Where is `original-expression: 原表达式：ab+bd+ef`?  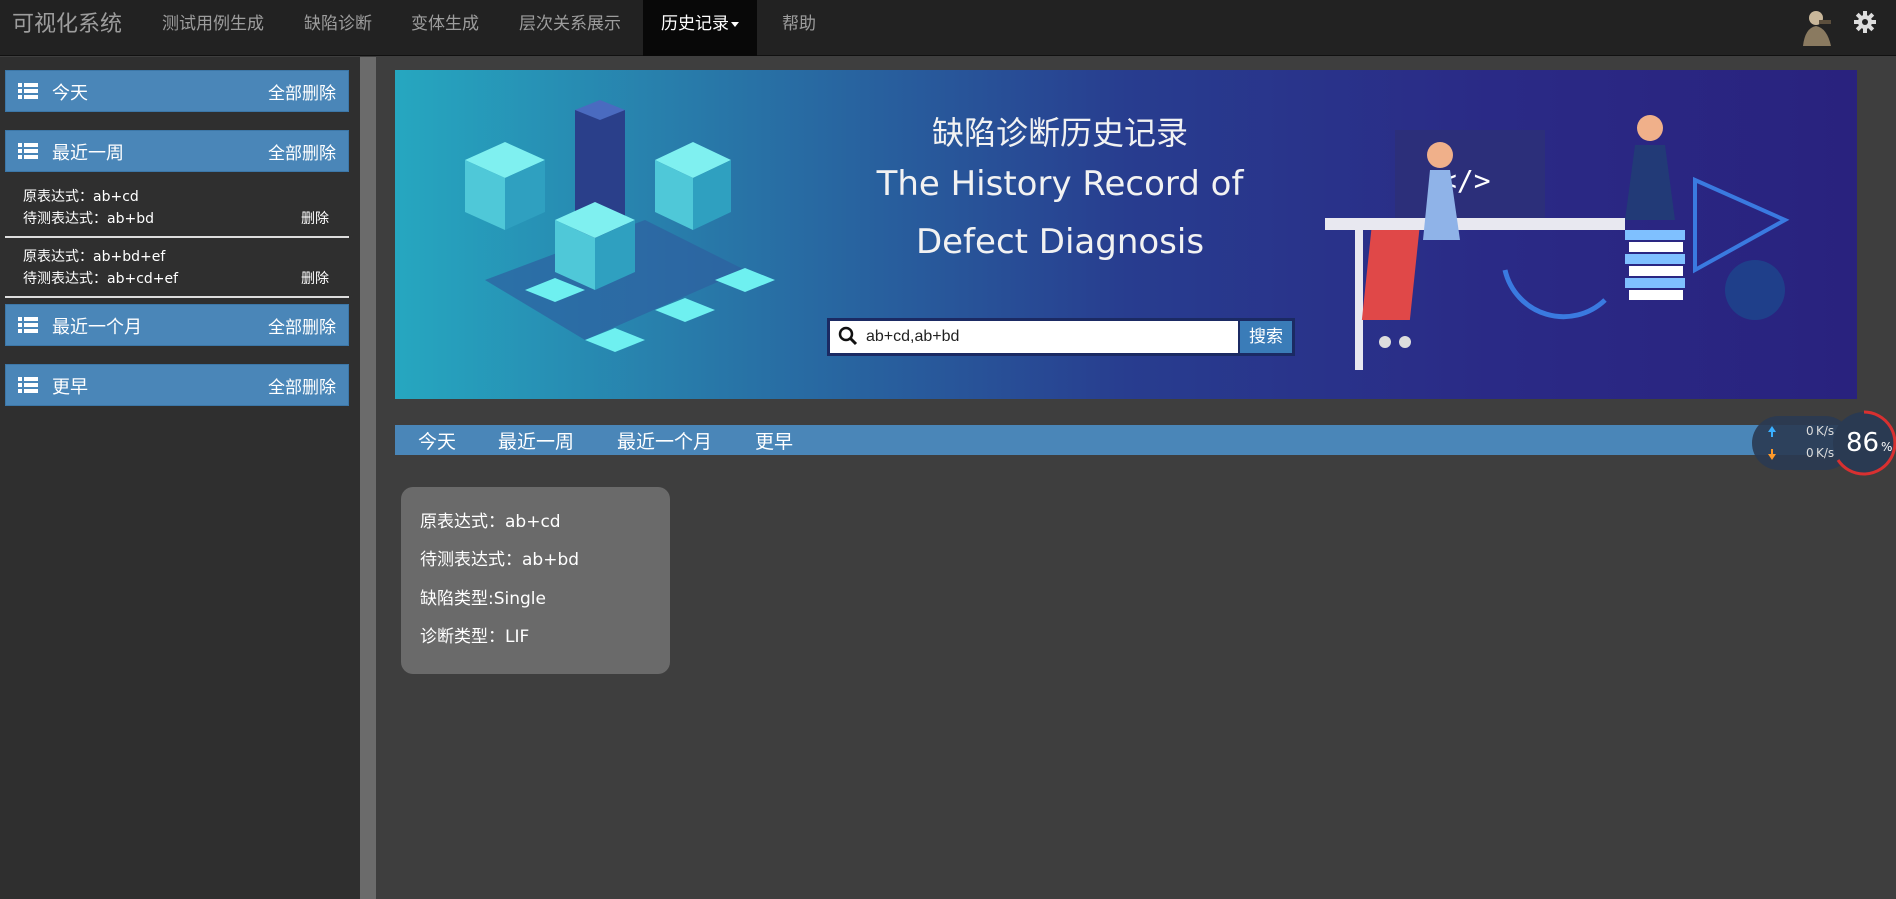 original-expression: 原表达式：ab+bd+ef is located at coordinates (94, 257).